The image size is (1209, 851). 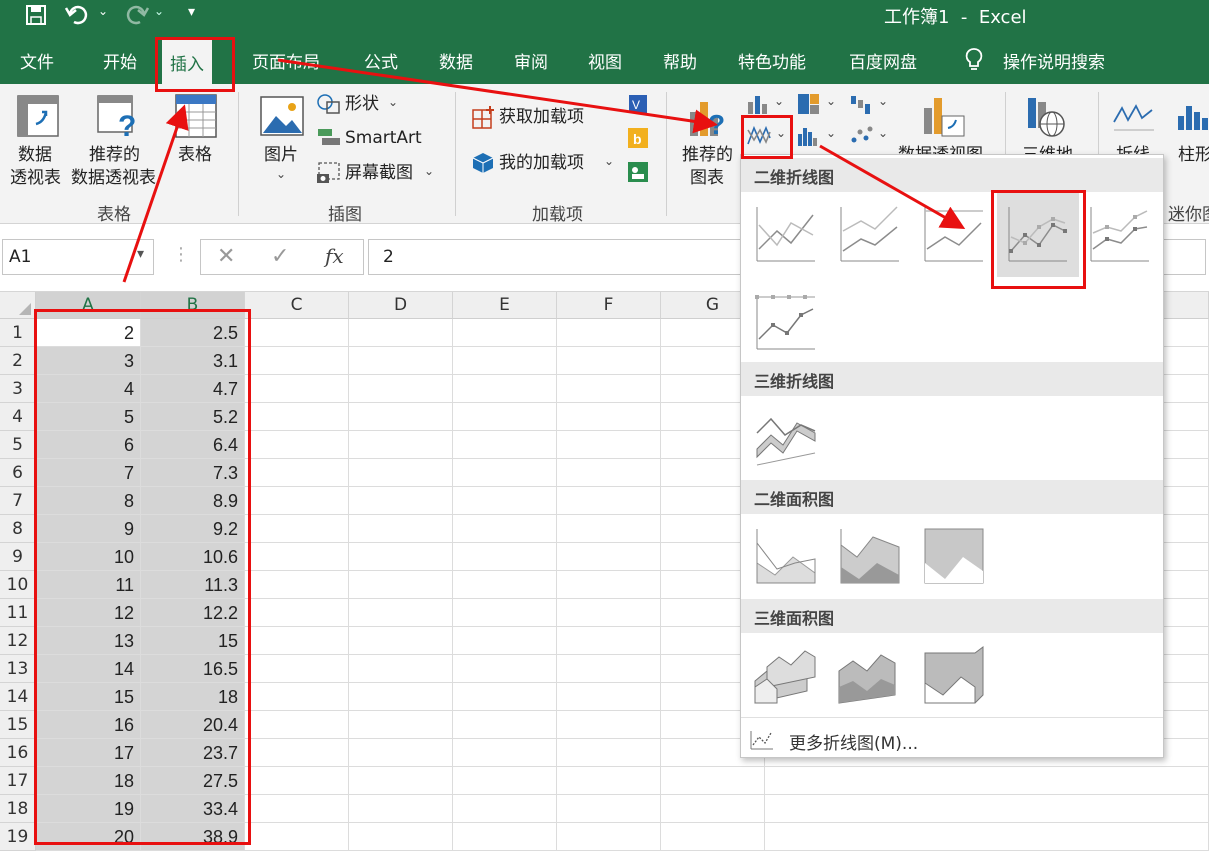 What do you see at coordinates (35, 155) in the screenshot?
I see `pivot-table-label: 数据` at bounding box center [35, 155].